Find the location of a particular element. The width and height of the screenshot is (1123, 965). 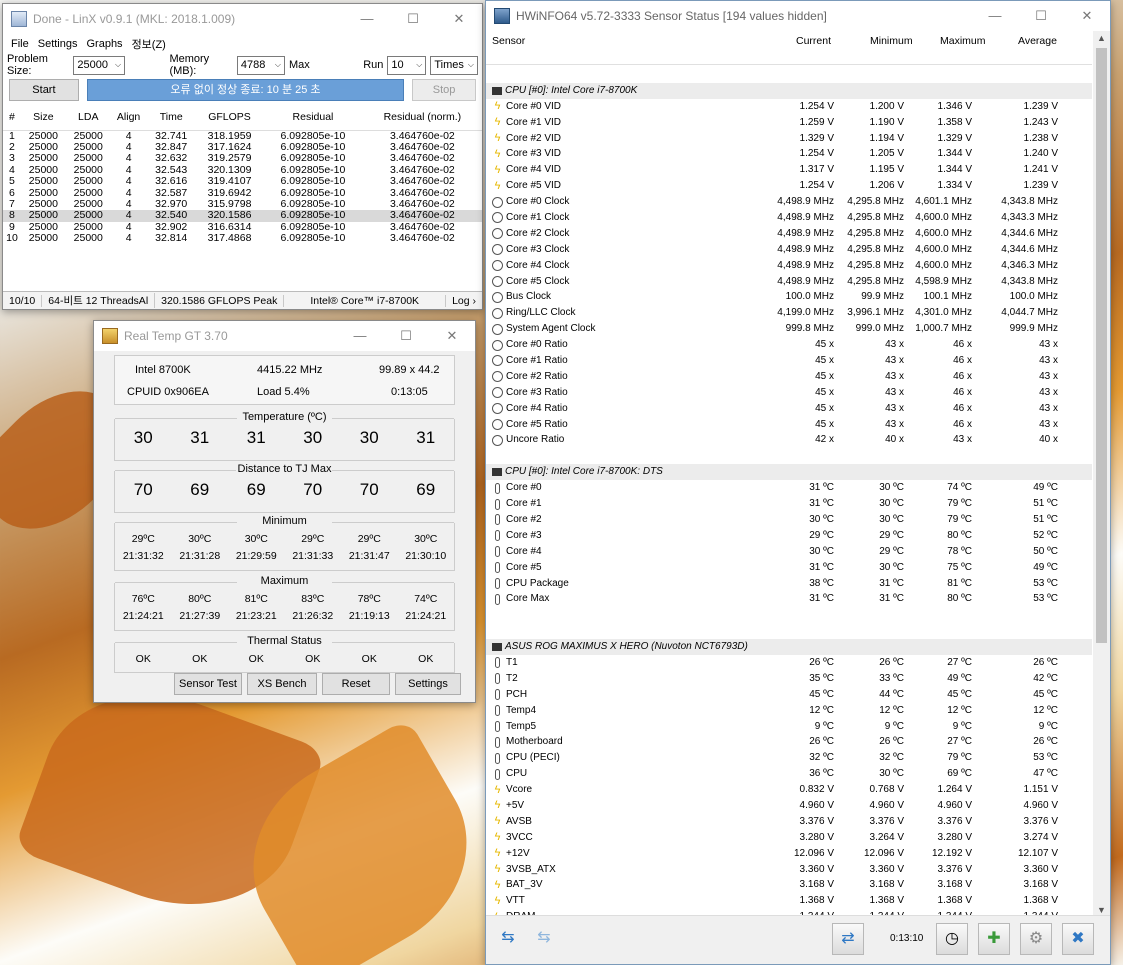

col-average: Average is located at coordinates (1037, 41).